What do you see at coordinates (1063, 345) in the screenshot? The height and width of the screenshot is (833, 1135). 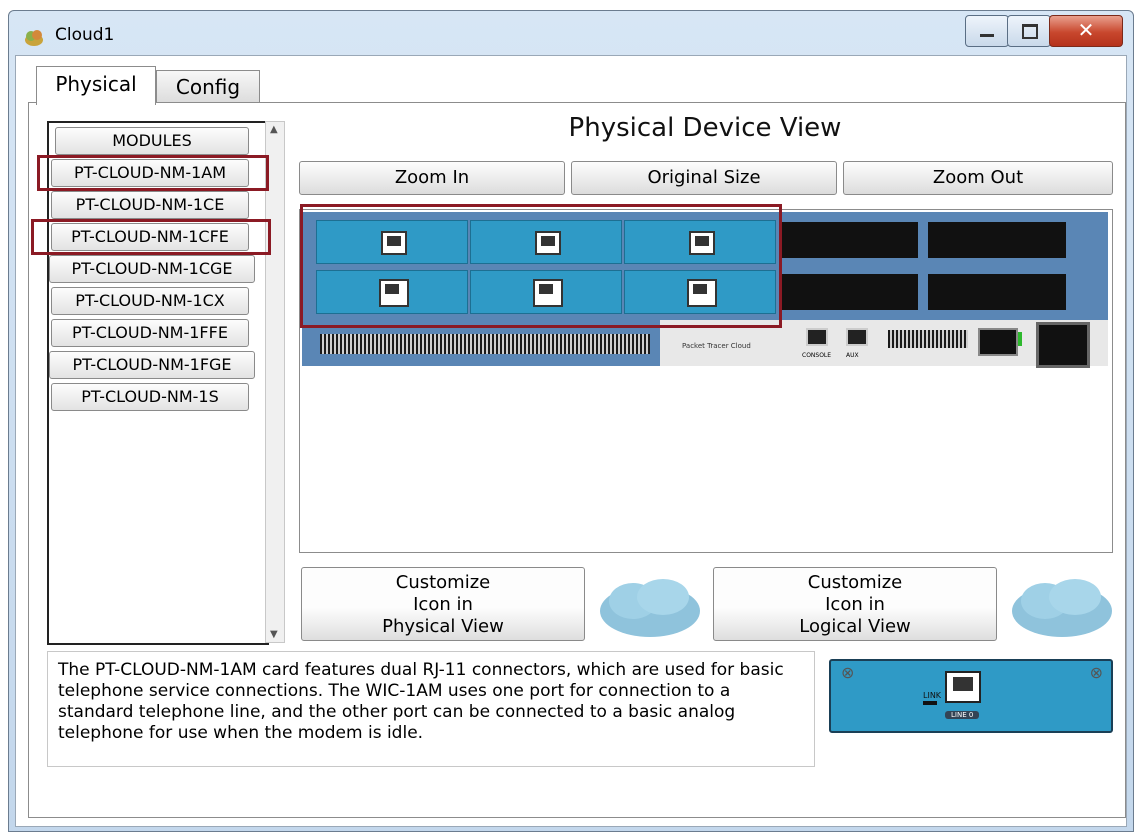 I see `power-socket-icon` at bounding box center [1063, 345].